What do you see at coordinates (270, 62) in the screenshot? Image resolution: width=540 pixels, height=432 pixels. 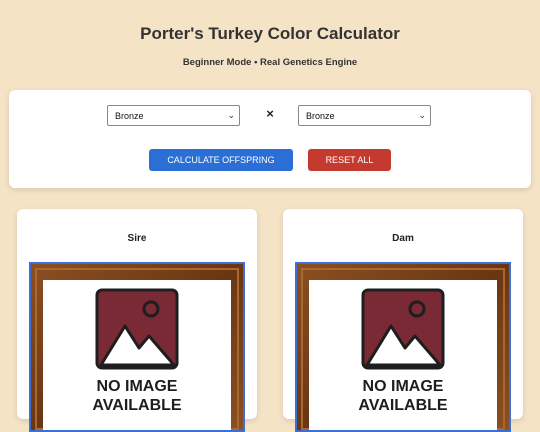 I see `page-subtitle: Beginner Mode • Real Genetics Engine` at bounding box center [270, 62].